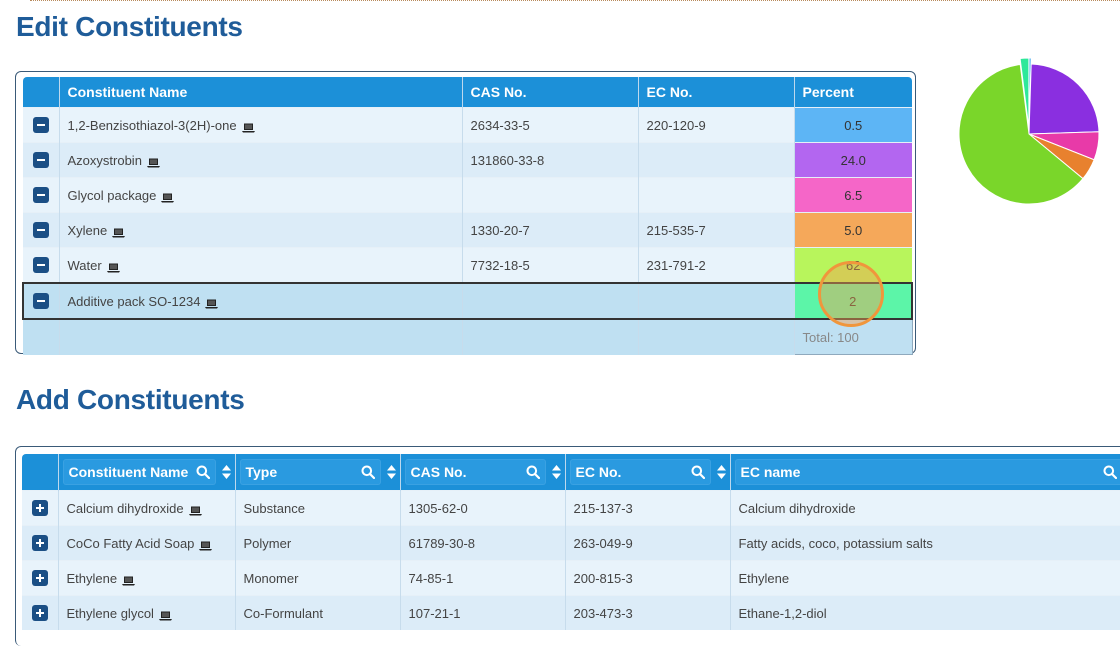  I want to click on constituent-name: Ethylene, so click(92, 578).